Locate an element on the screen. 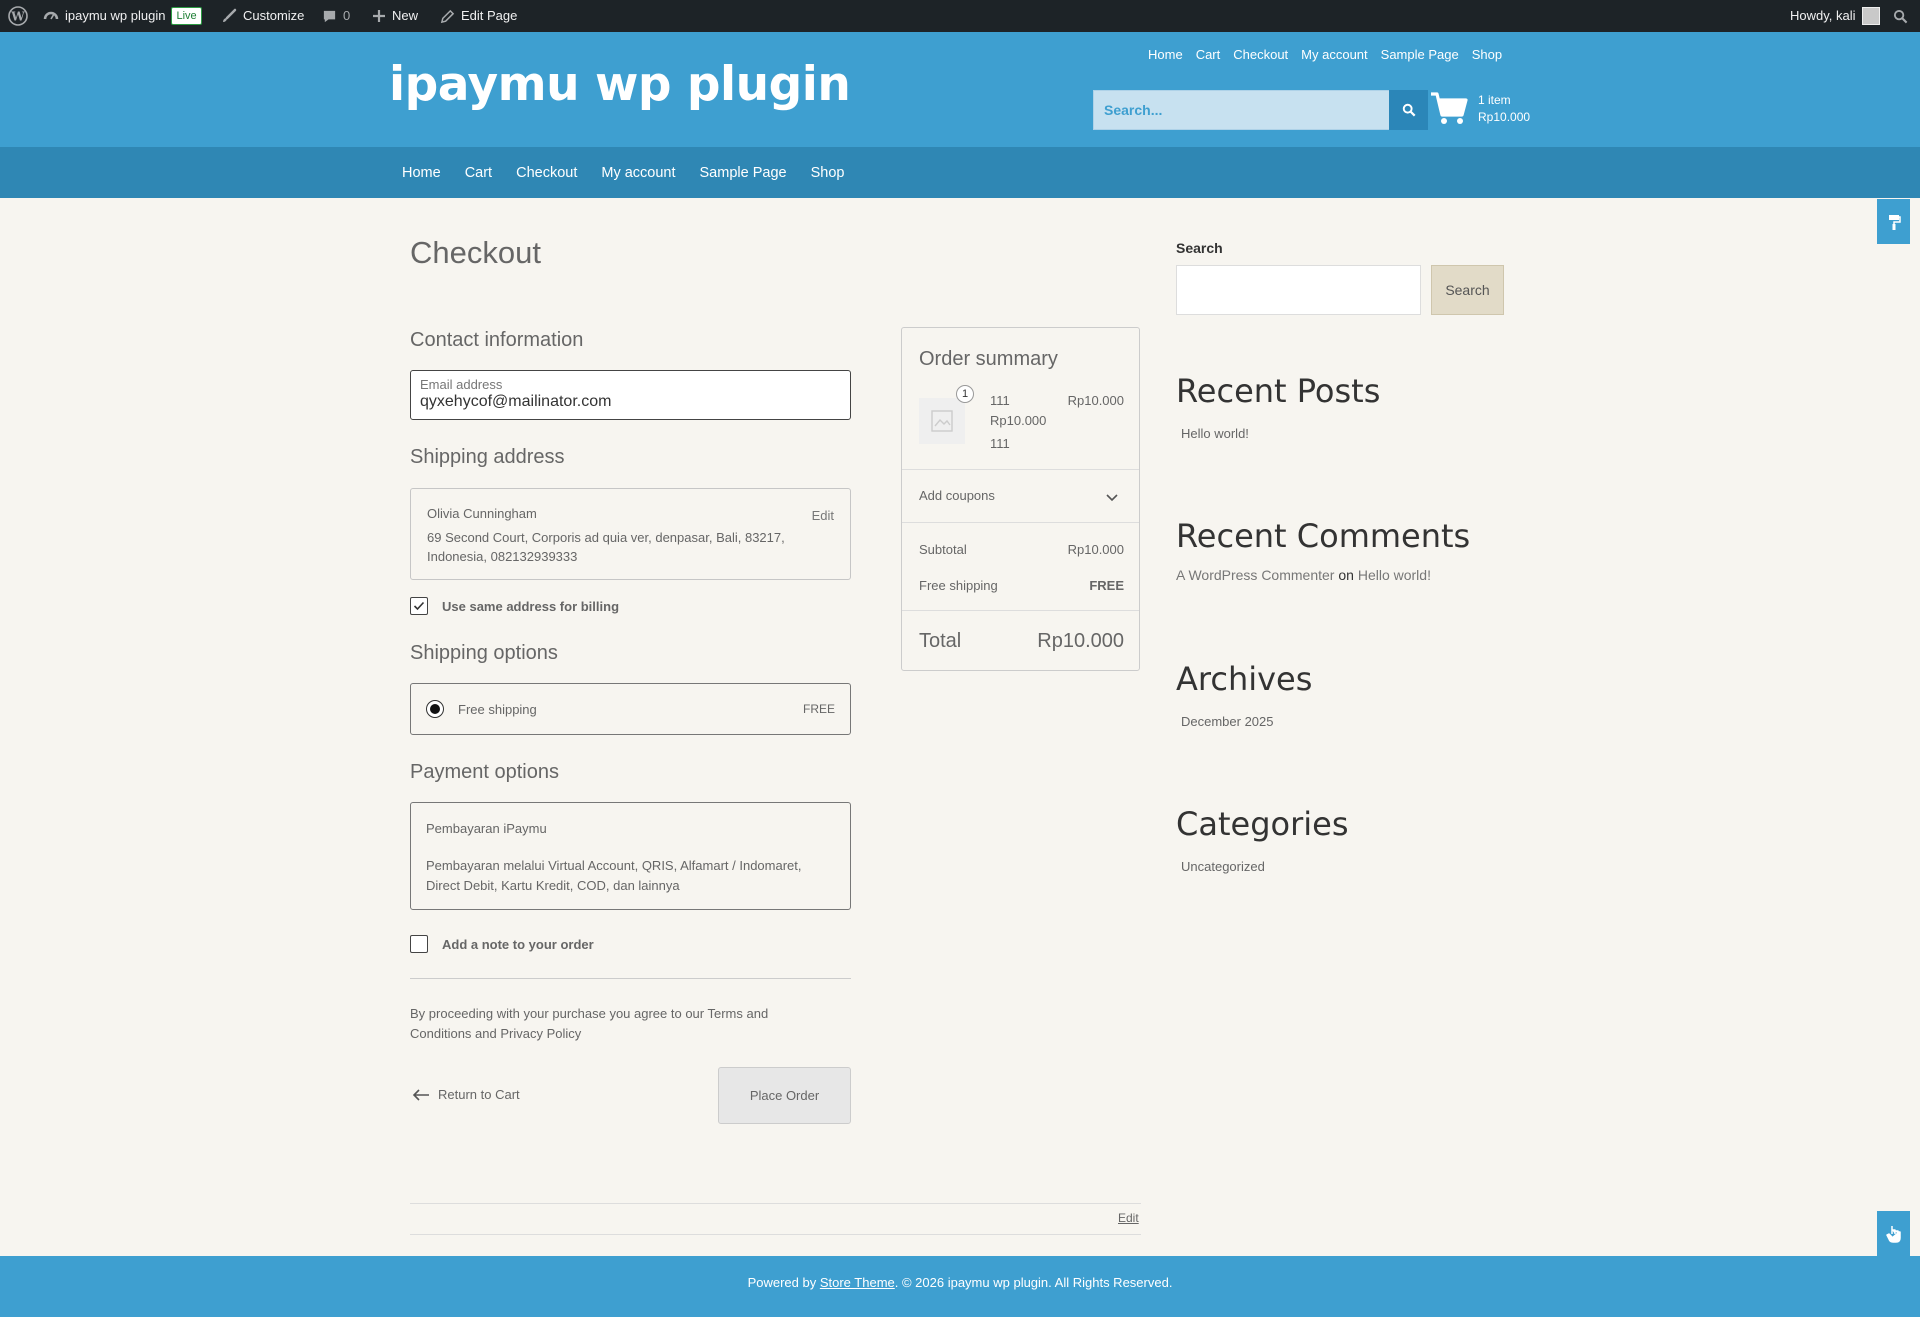  item-name: 111 is located at coordinates (1000, 400).